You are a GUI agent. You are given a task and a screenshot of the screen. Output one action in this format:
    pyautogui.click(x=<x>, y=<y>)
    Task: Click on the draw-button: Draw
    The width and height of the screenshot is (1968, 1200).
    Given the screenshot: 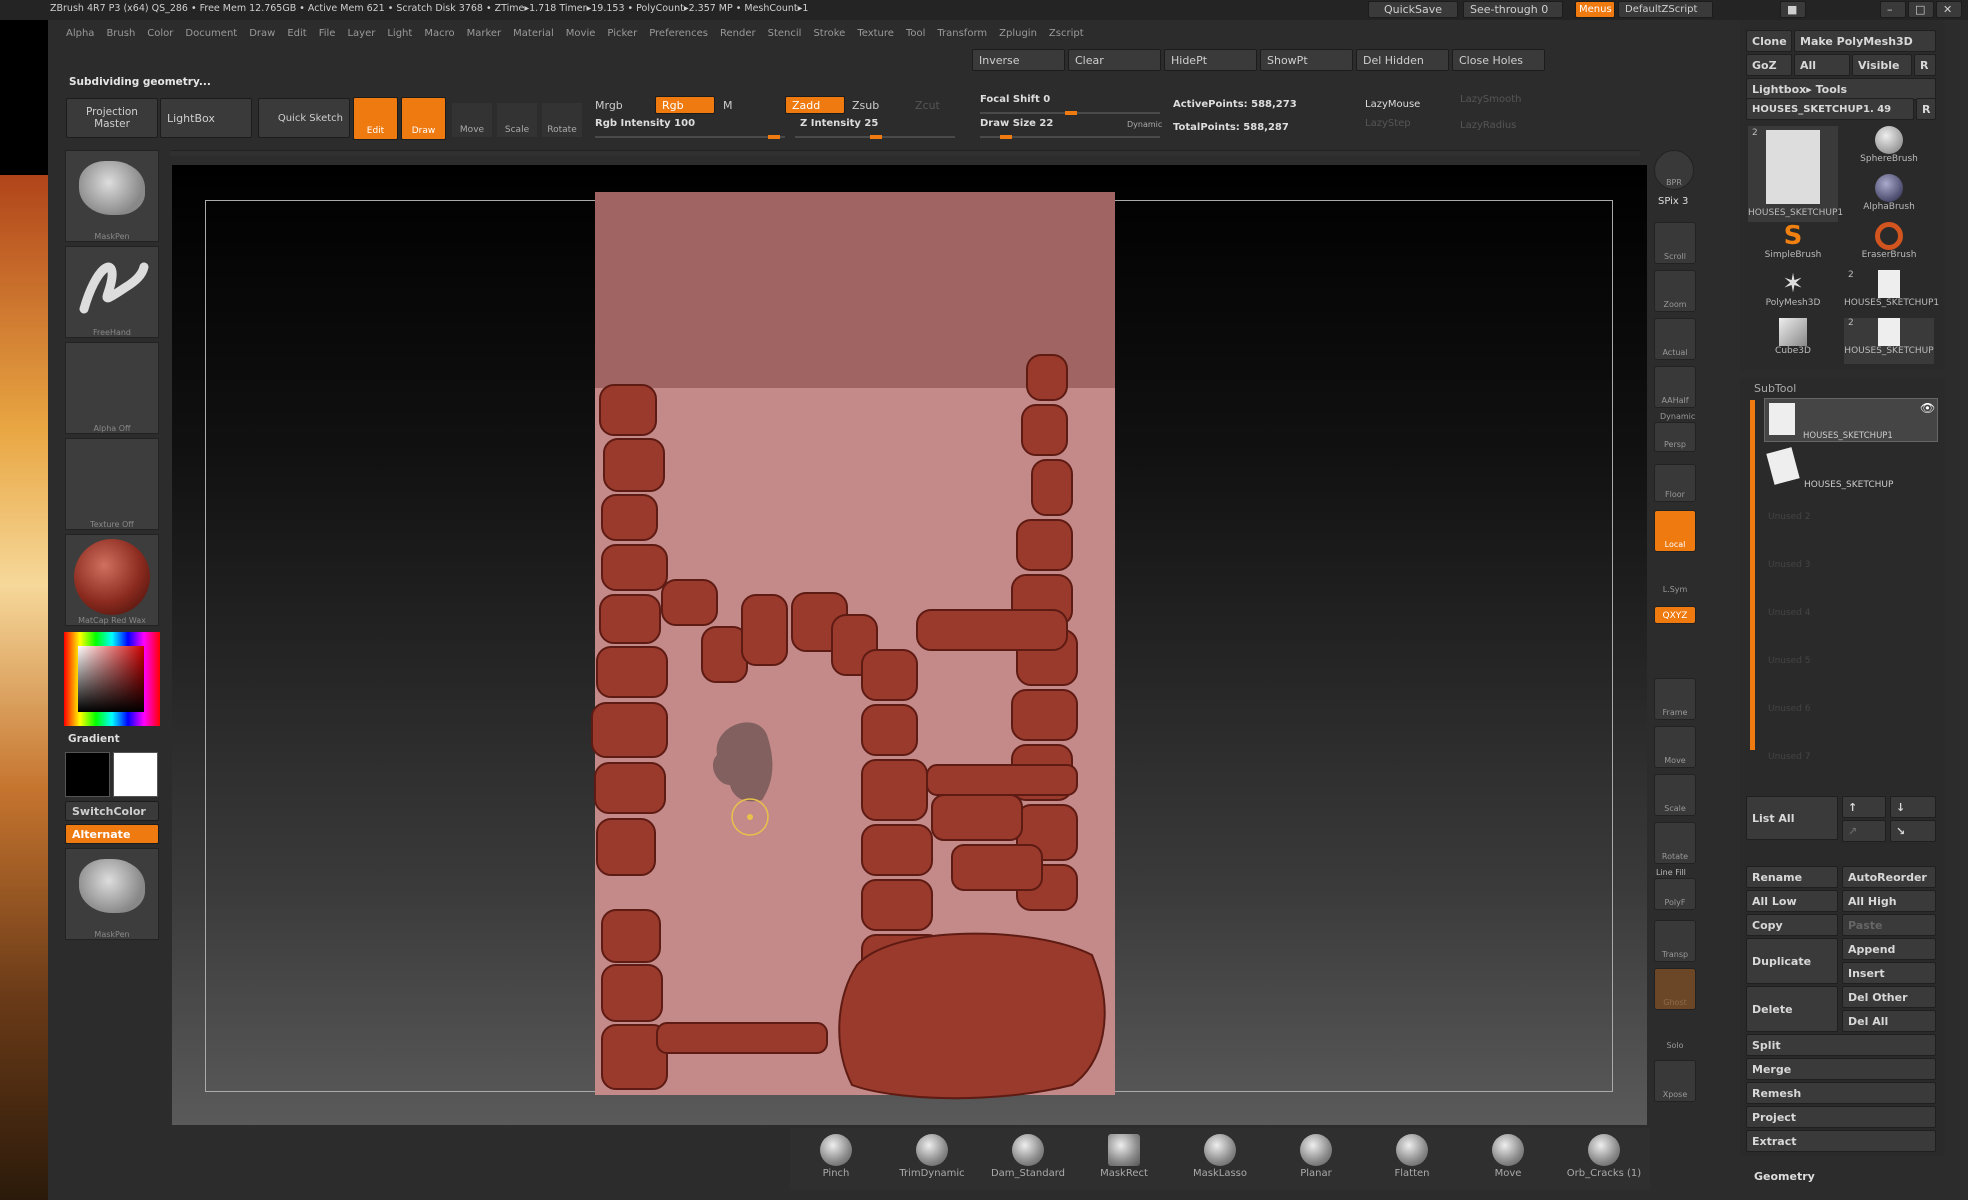 What is the action you would take?
    pyautogui.click(x=423, y=118)
    